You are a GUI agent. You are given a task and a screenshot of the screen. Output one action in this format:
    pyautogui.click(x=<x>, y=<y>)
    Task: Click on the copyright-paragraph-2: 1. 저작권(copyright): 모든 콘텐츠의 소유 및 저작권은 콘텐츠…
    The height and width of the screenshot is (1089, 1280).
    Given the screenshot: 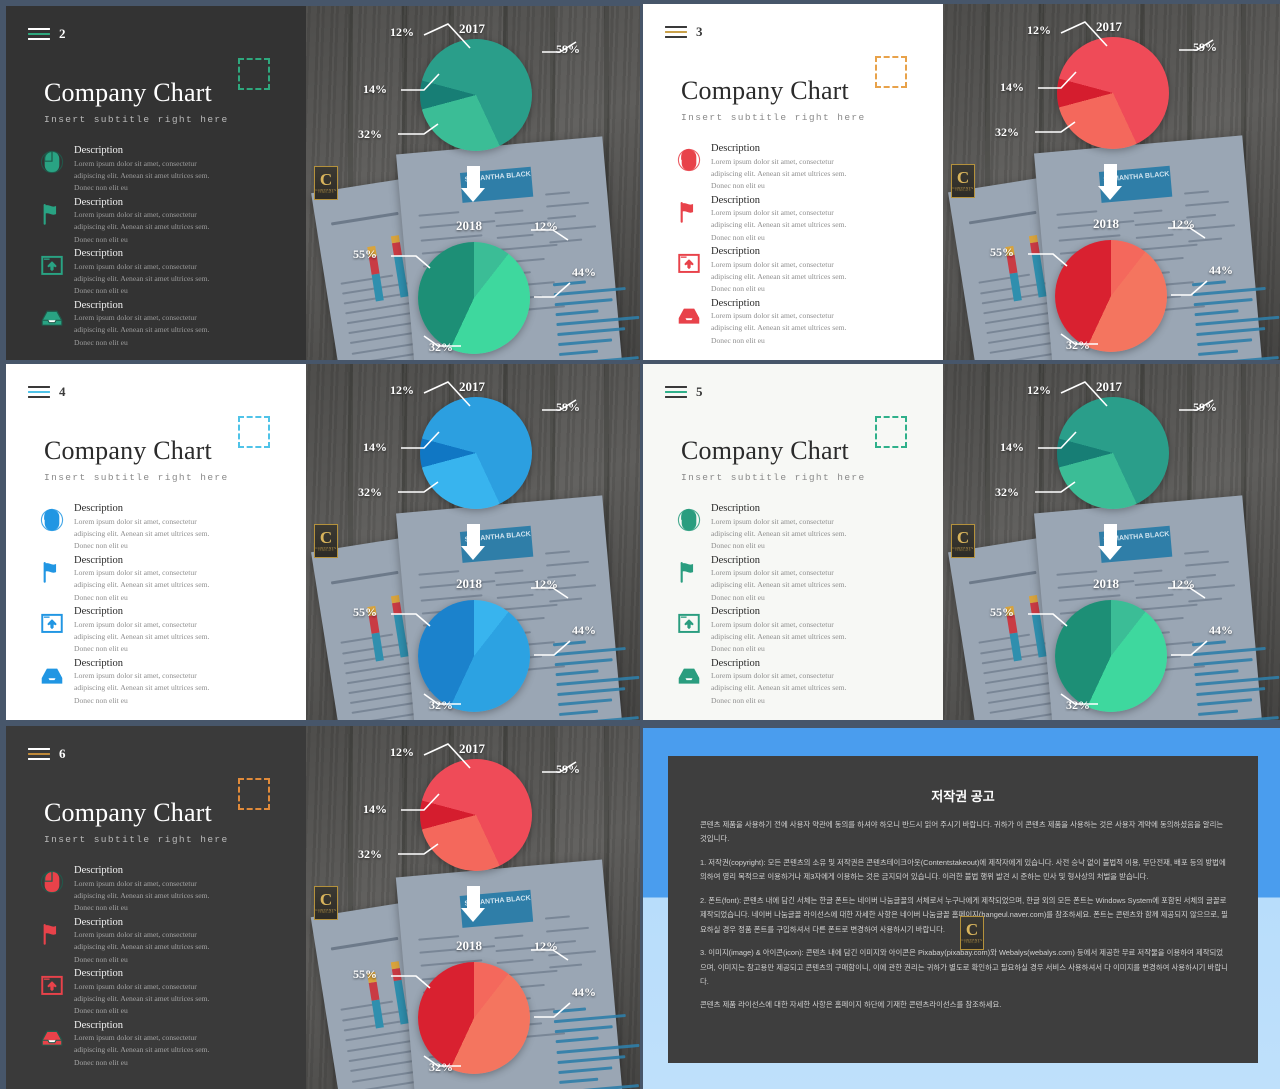 What is the action you would take?
    pyautogui.click(x=963, y=869)
    